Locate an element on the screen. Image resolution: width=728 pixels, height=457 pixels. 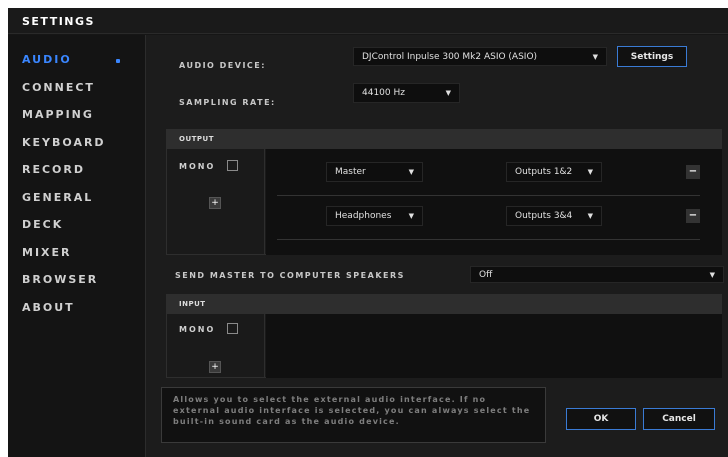
ok-button-label: OK is located at coordinates (601, 419).